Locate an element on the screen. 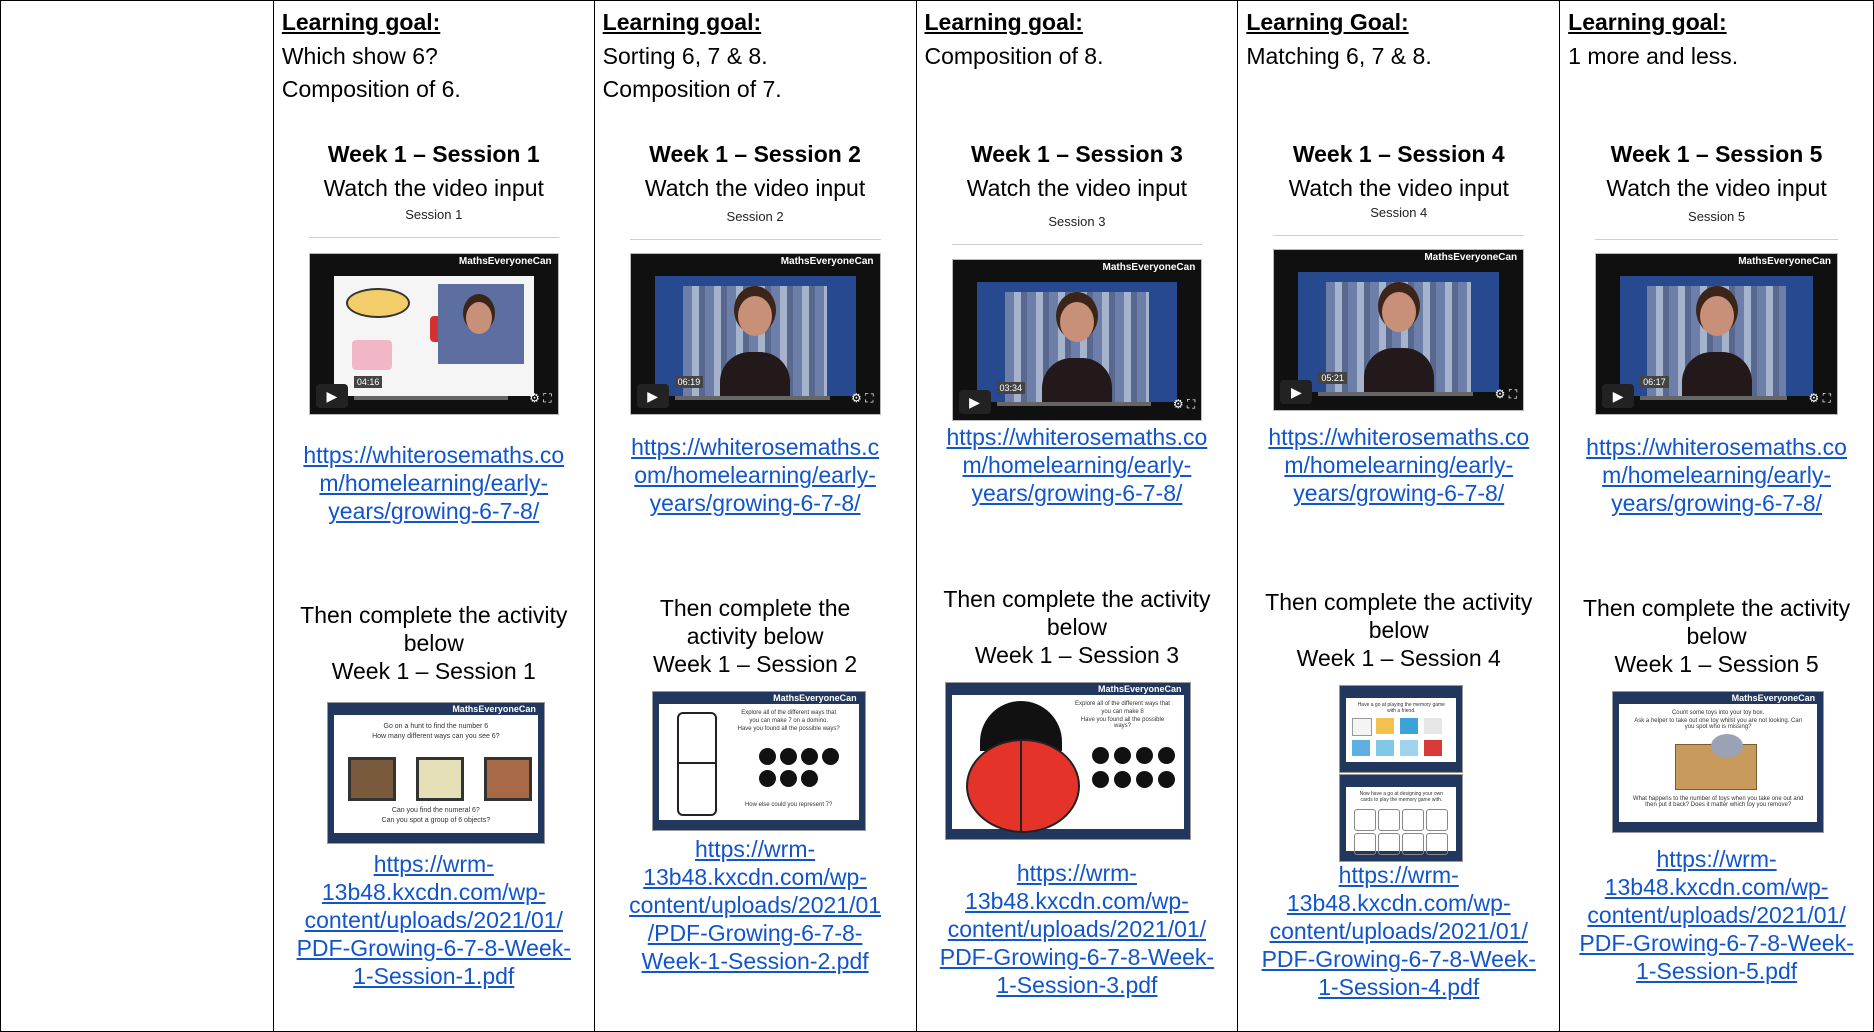  goal-line: Composition of 7. is located at coordinates (692, 89).